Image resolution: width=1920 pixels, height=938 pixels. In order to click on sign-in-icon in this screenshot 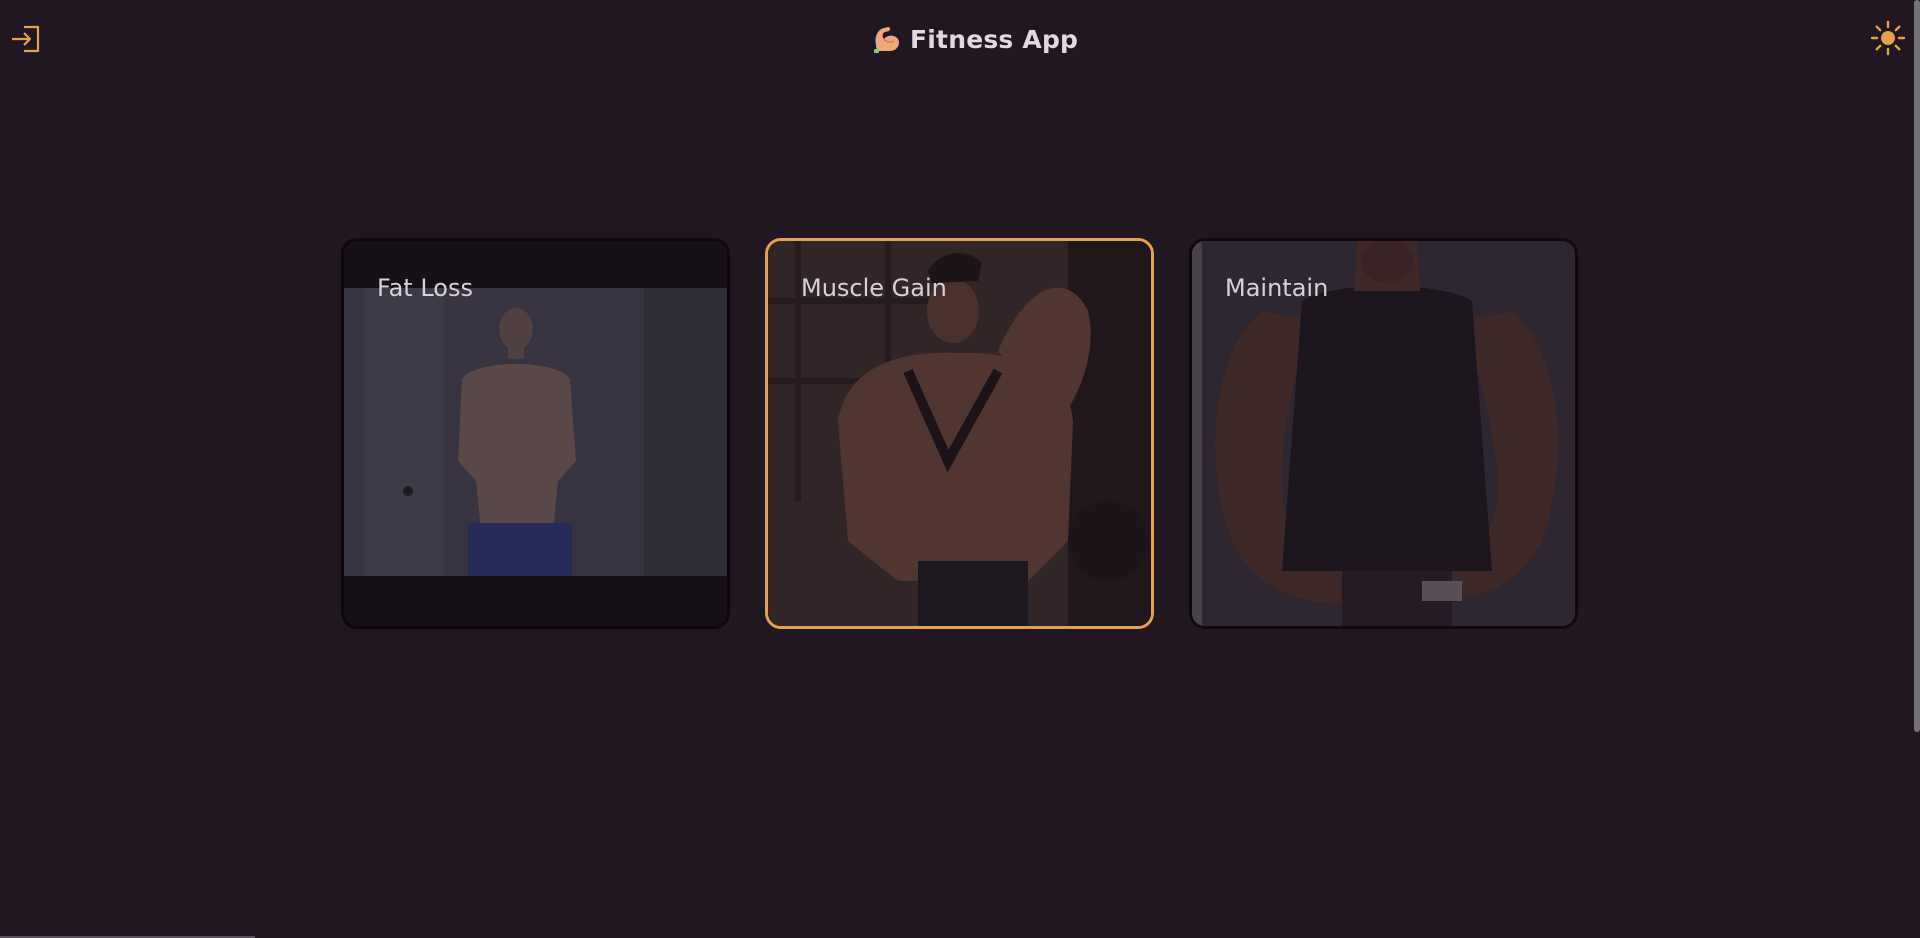, I will do `click(26, 39)`.